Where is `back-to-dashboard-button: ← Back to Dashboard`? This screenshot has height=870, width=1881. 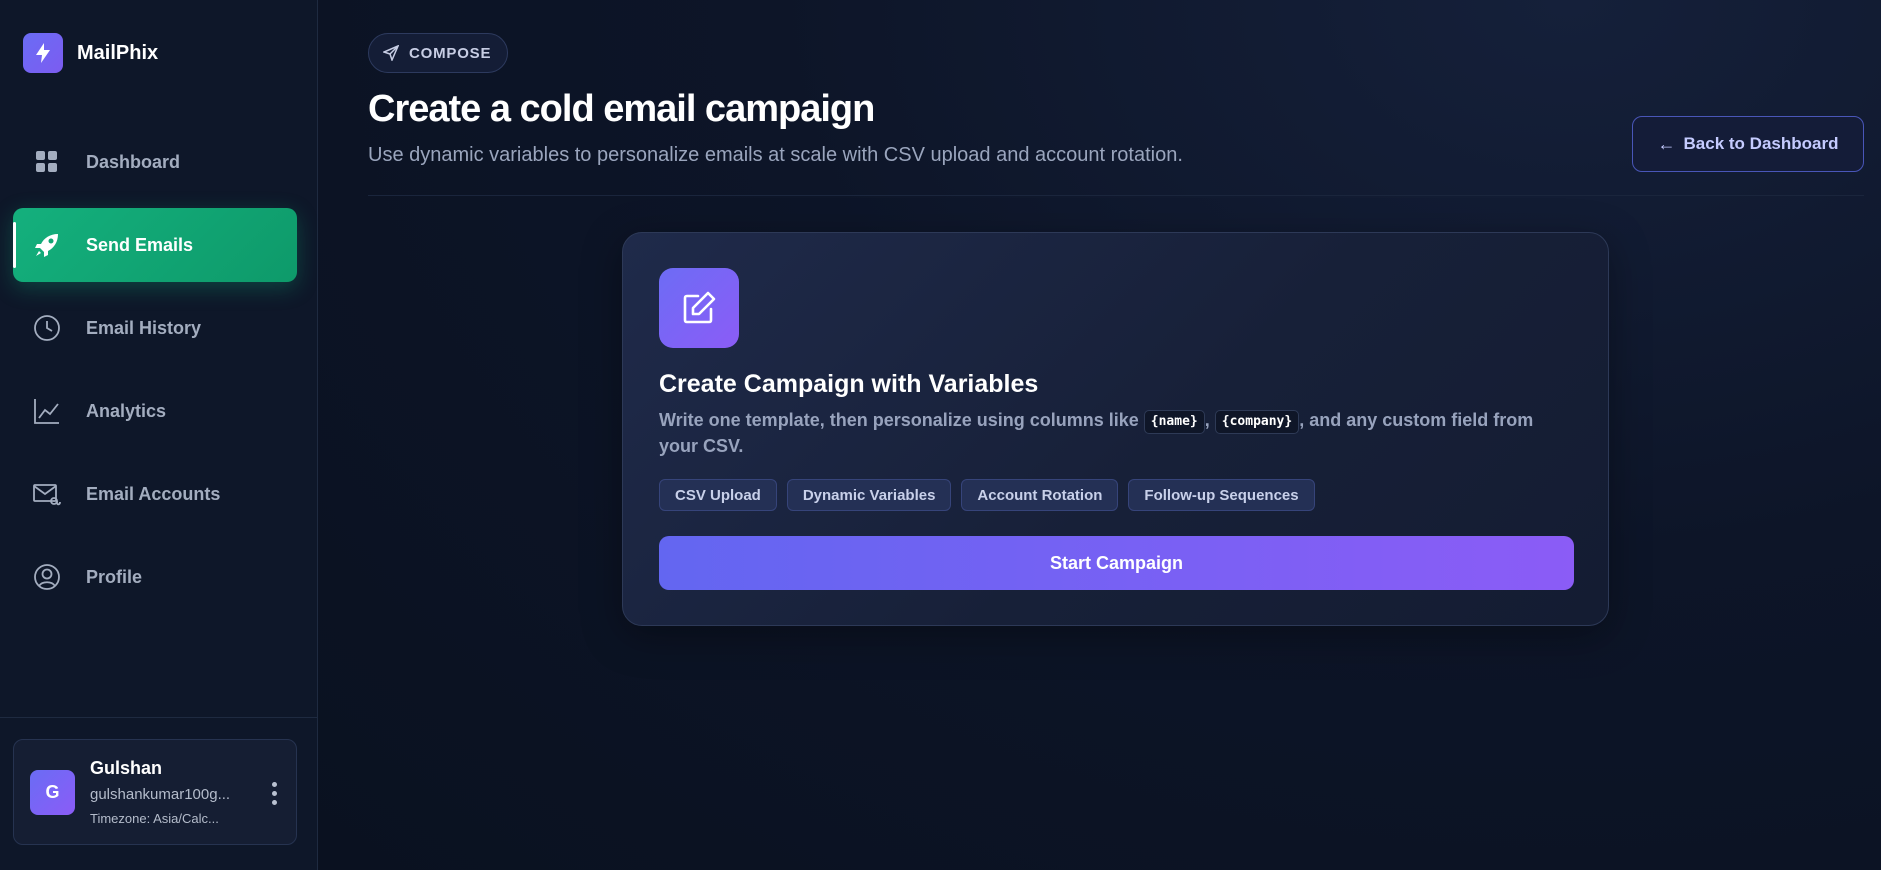 back-to-dashboard-button: ← Back to Dashboard is located at coordinates (1748, 144).